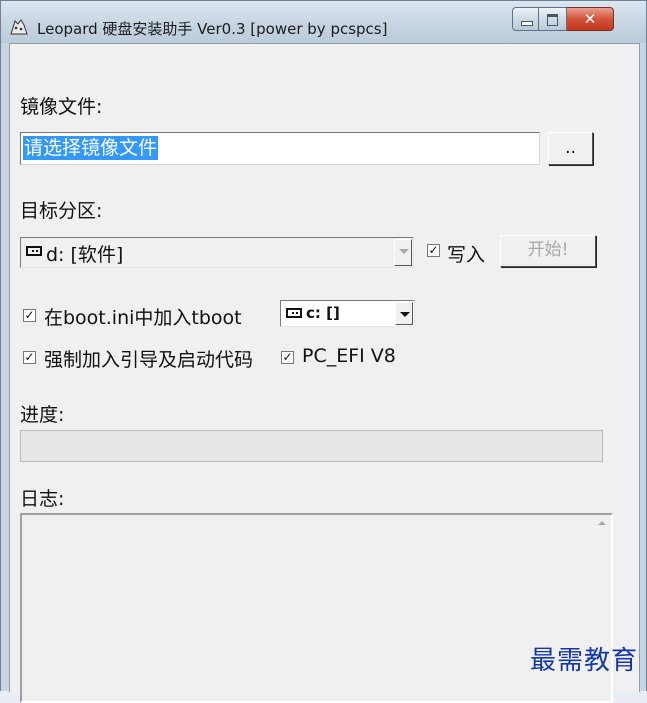  Describe the element at coordinates (548, 251) in the screenshot. I see `start-button: 开始!` at that location.